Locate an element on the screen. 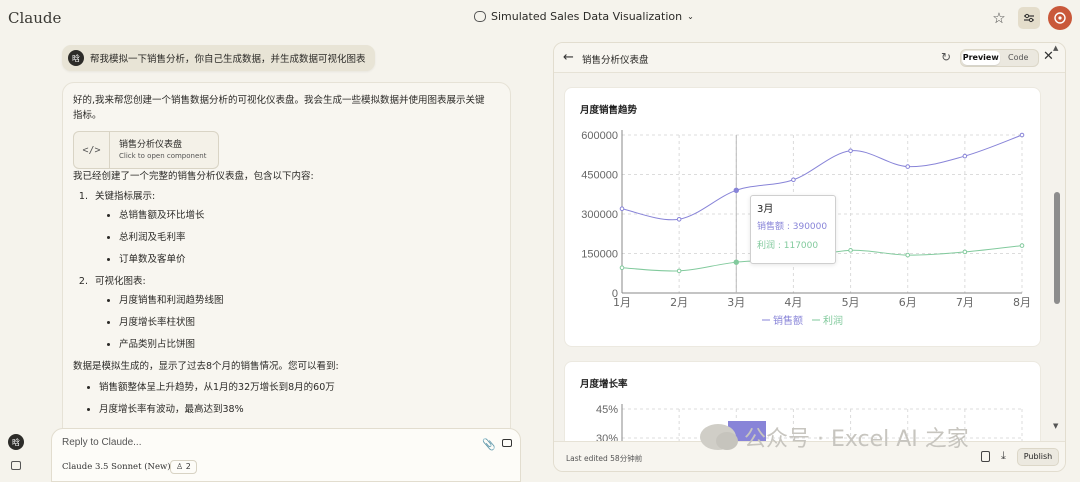 The height and width of the screenshot is (482, 1080). reply-input is located at coordinates (252, 442).